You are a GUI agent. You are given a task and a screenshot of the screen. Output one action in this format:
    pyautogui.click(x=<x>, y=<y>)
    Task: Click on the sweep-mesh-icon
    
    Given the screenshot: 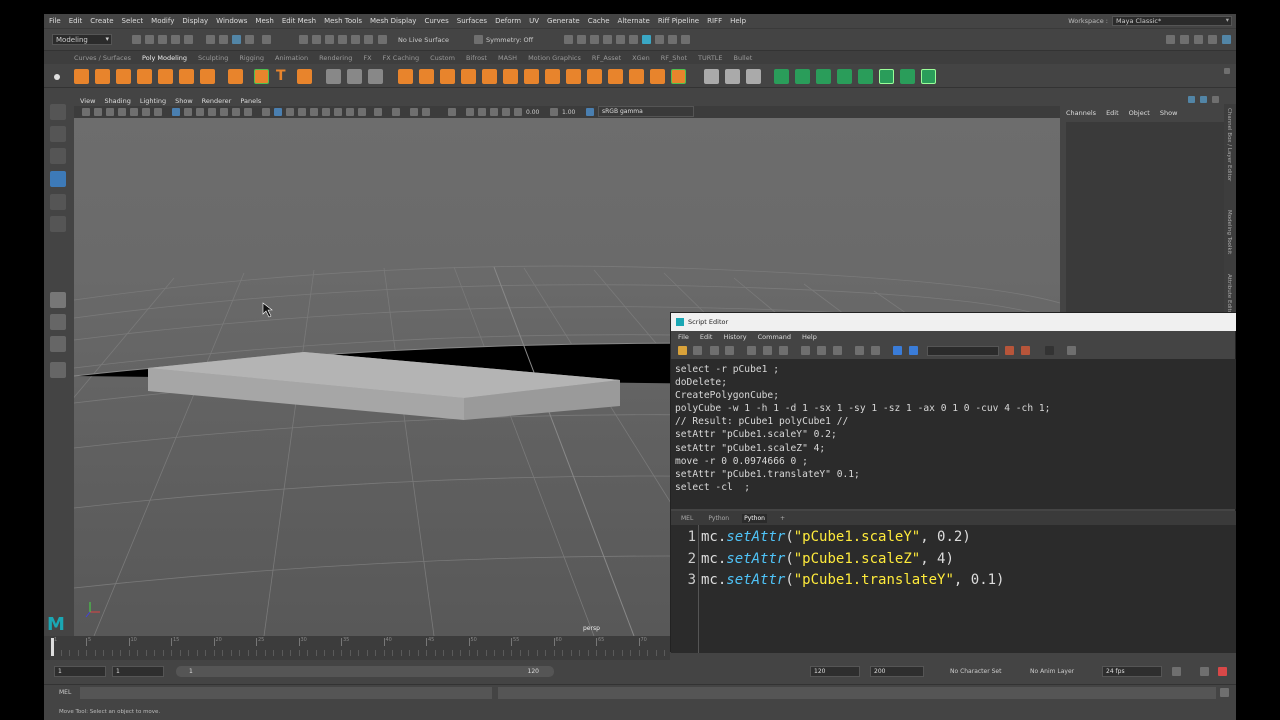 What is the action you would take?
    pyautogui.click(x=333, y=76)
    